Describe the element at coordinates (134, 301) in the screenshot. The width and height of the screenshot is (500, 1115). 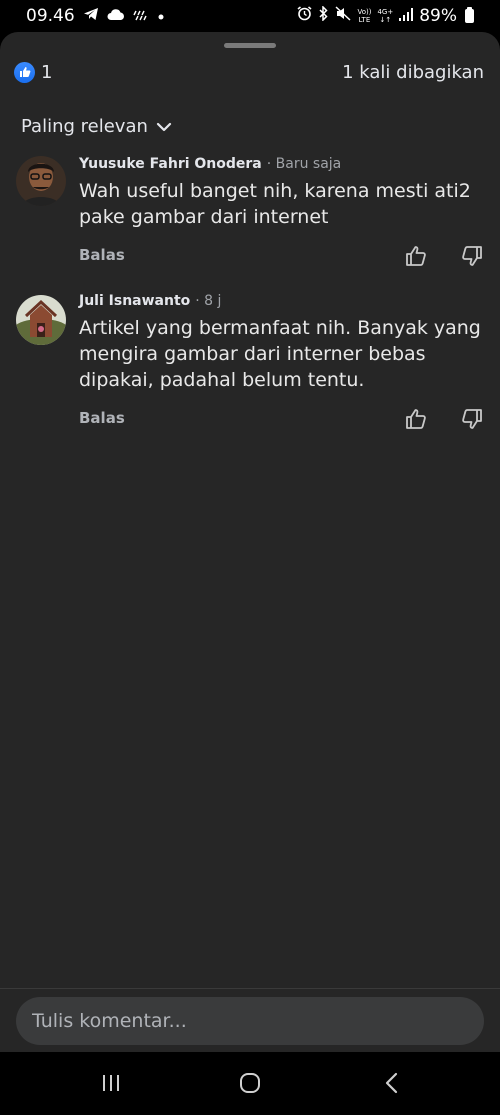
I see `commenter-name: Juli Isnawanto` at that location.